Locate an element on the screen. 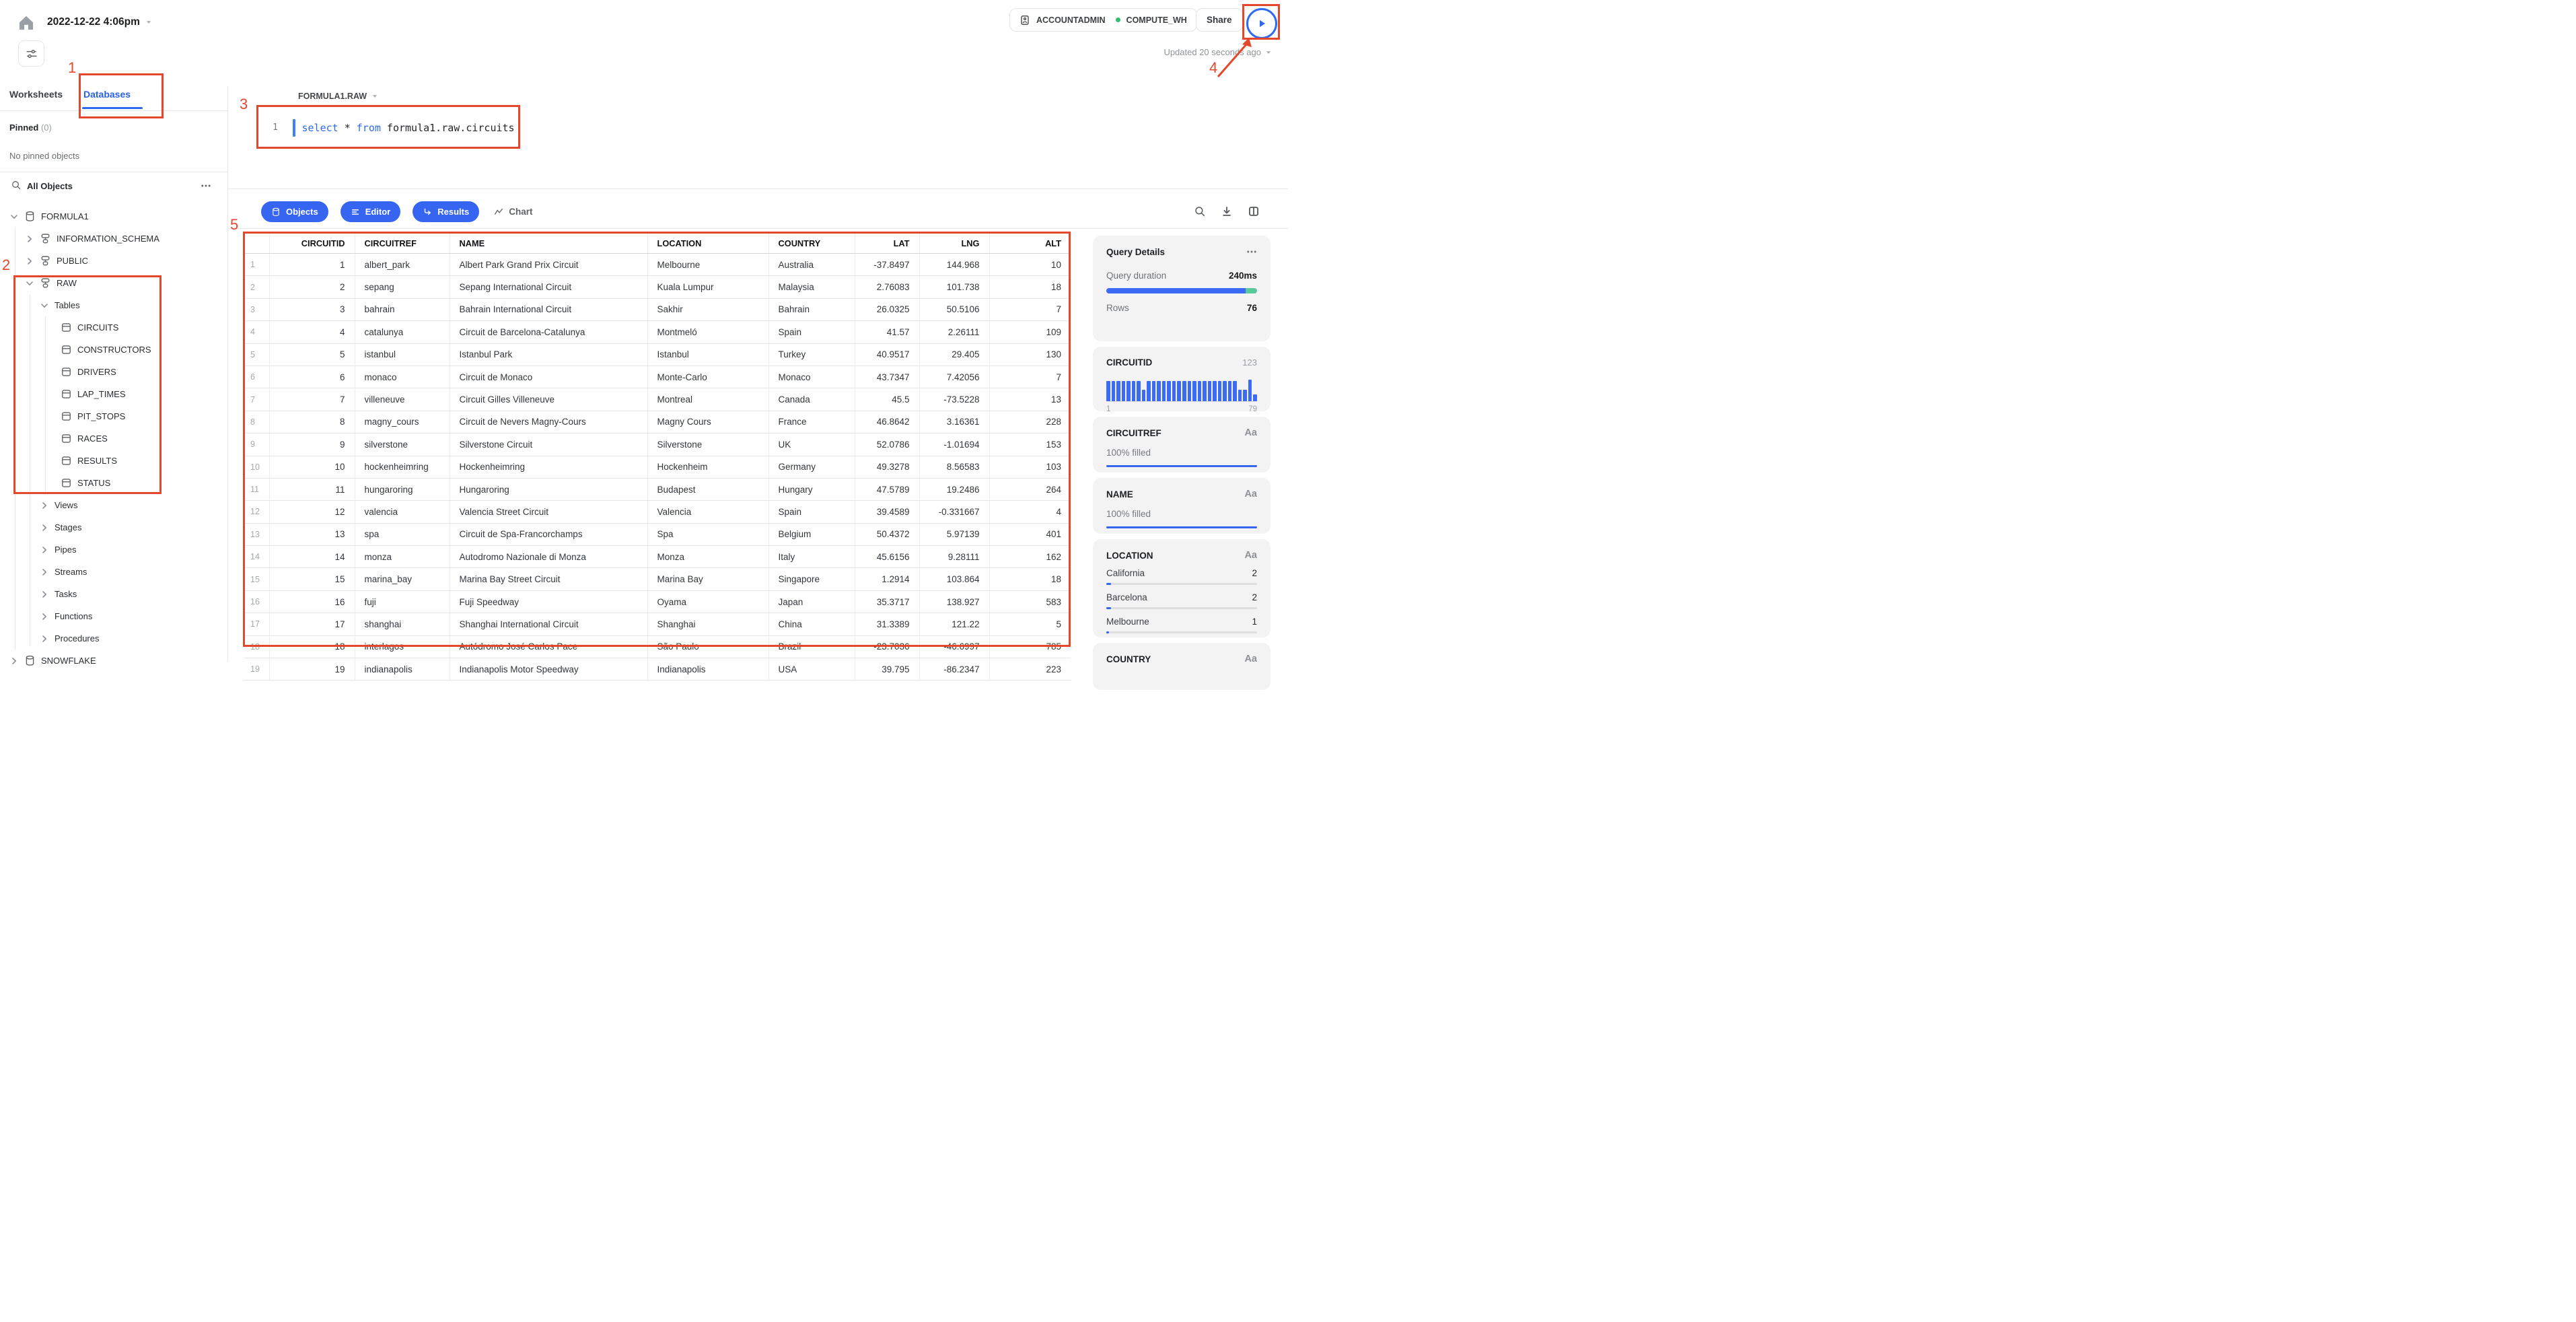 The height and width of the screenshot is (1322, 2576). tree-item-pipes: Pipes is located at coordinates (113, 549).